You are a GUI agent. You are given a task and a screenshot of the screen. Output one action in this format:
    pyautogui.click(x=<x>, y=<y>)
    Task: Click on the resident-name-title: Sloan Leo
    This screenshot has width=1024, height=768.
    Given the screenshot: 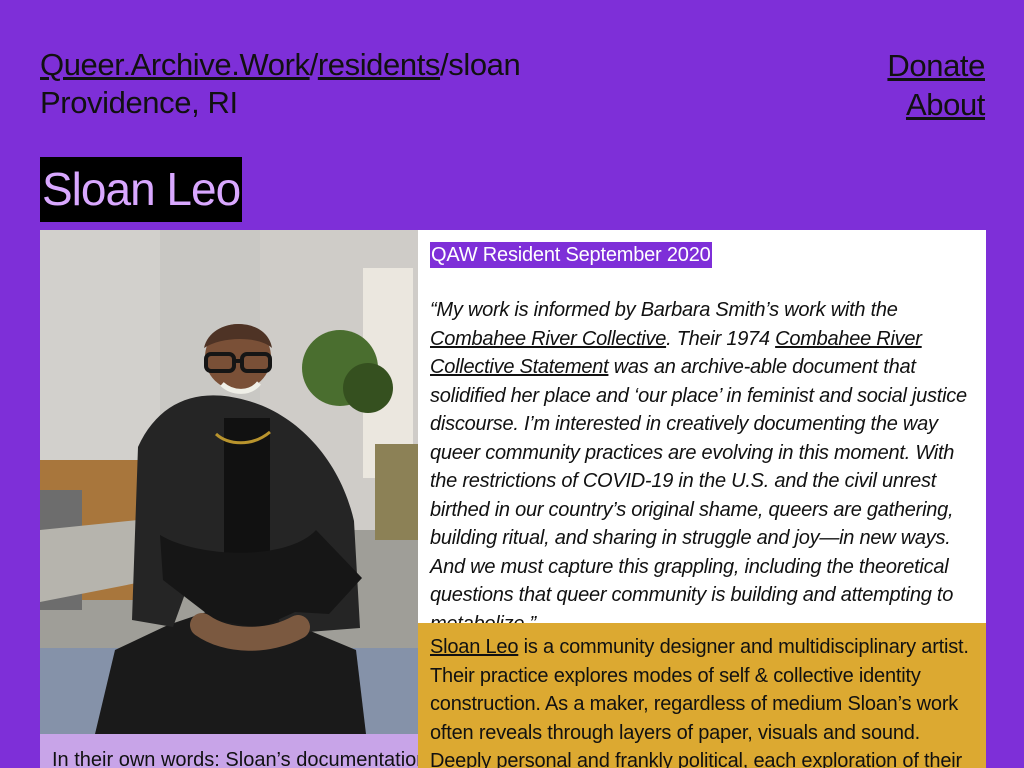 What is the action you would take?
    pyautogui.click(x=141, y=189)
    